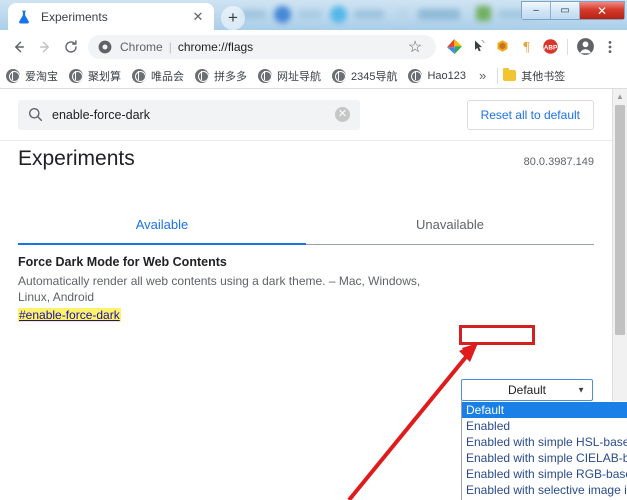 The width and height of the screenshot is (627, 500). I want to click on bookmark-item: 网址导航, so click(289, 76).